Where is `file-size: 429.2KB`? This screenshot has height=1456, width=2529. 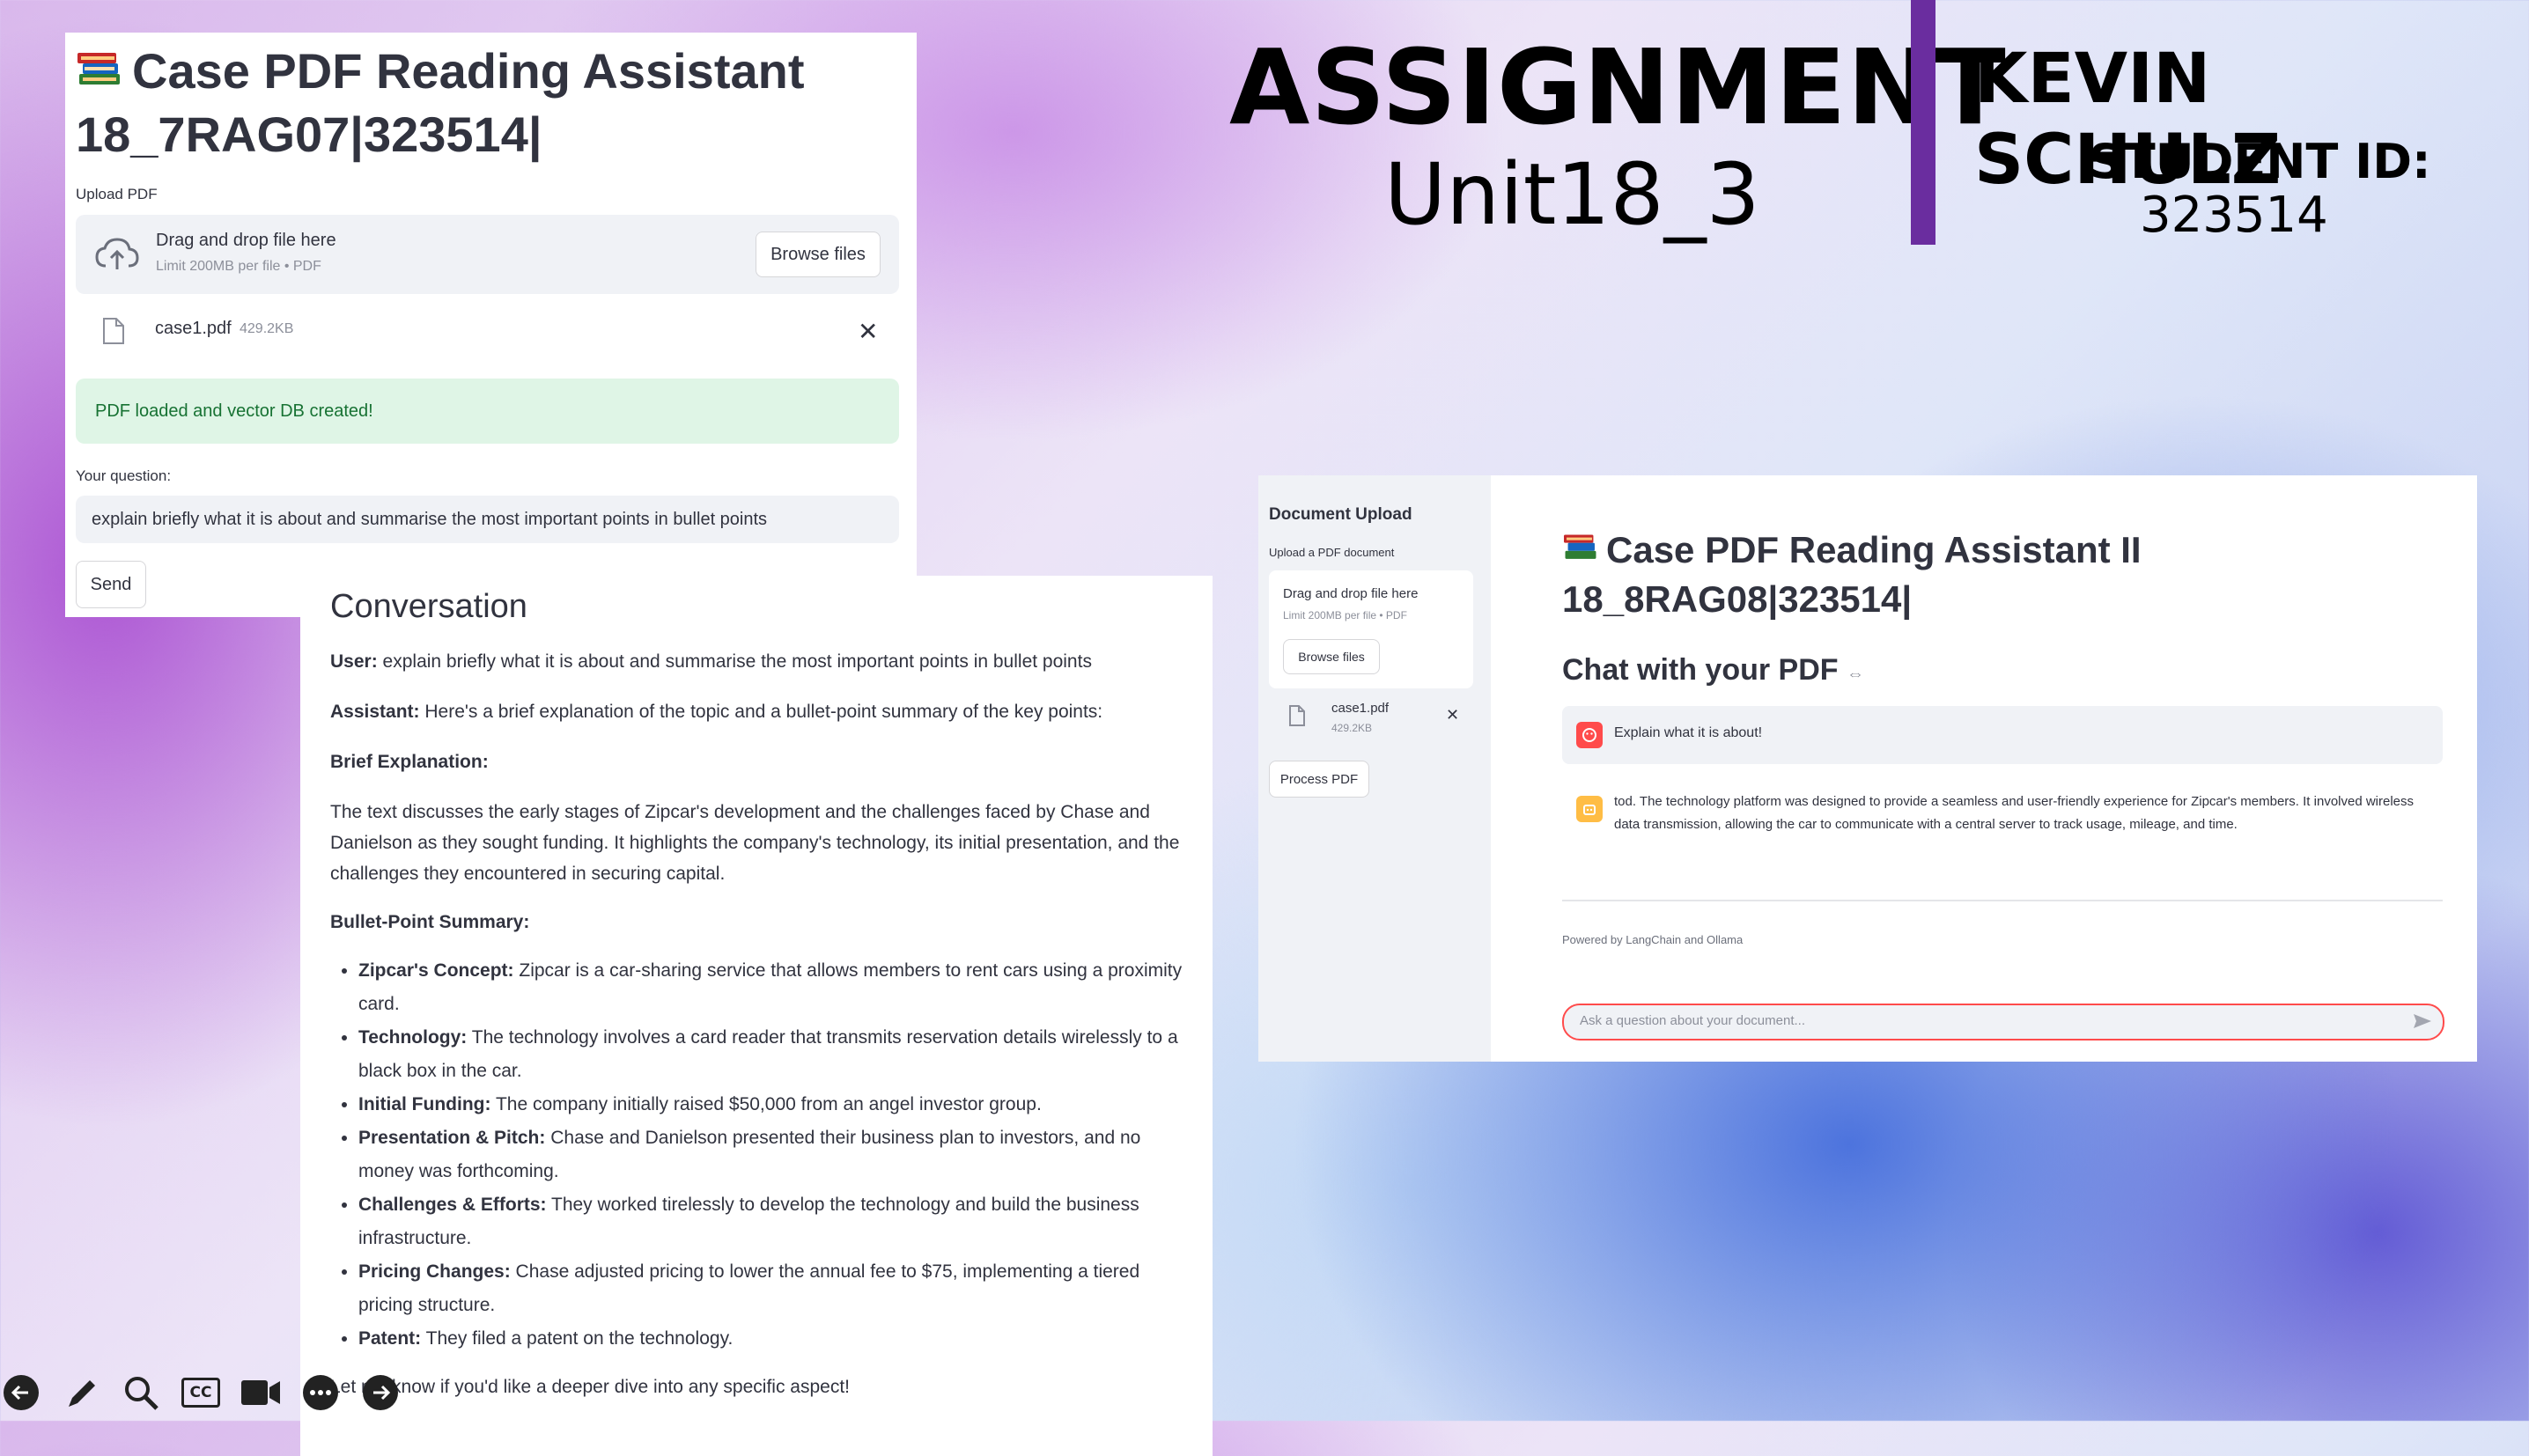 file-size: 429.2KB is located at coordinates (267, 328).